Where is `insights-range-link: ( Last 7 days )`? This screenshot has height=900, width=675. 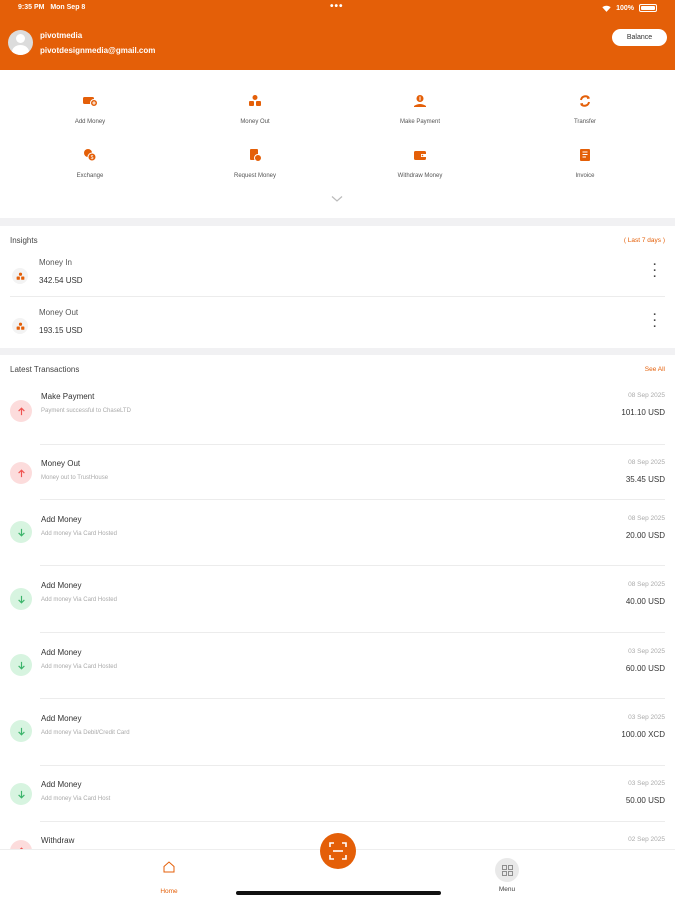
insights-range-link: ( Last 7 days ) is located at coordinates (644, 240).